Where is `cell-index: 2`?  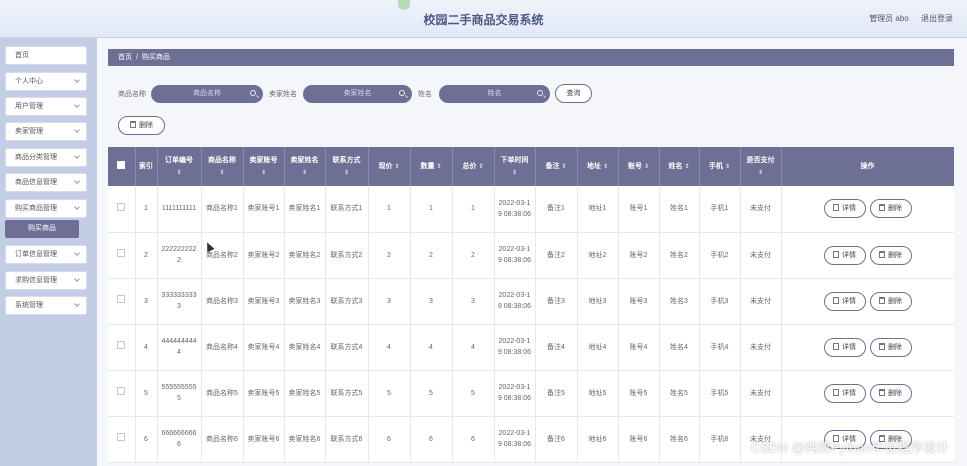 cell-index: 2 is located at coordinates (146, 255).